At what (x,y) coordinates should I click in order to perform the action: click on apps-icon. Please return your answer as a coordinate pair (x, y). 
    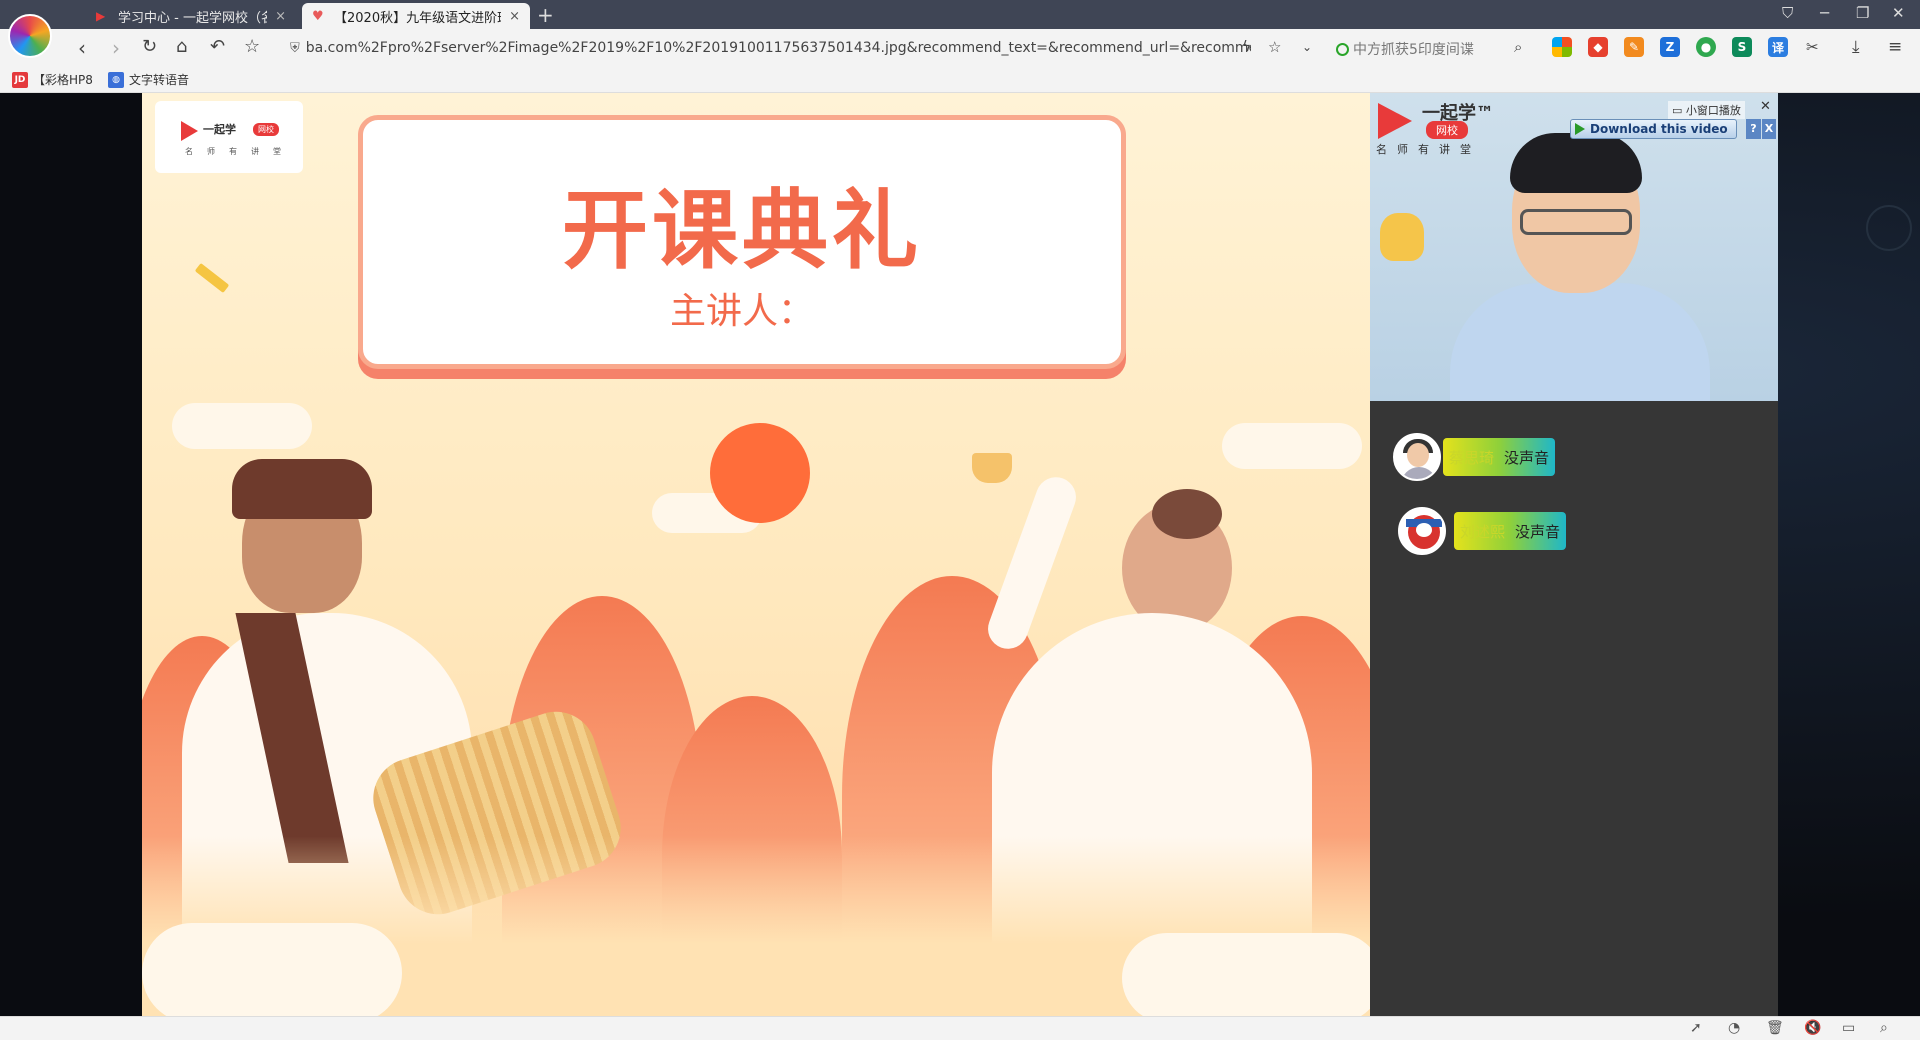
    Looking at the image, I should click on (1562, 47).